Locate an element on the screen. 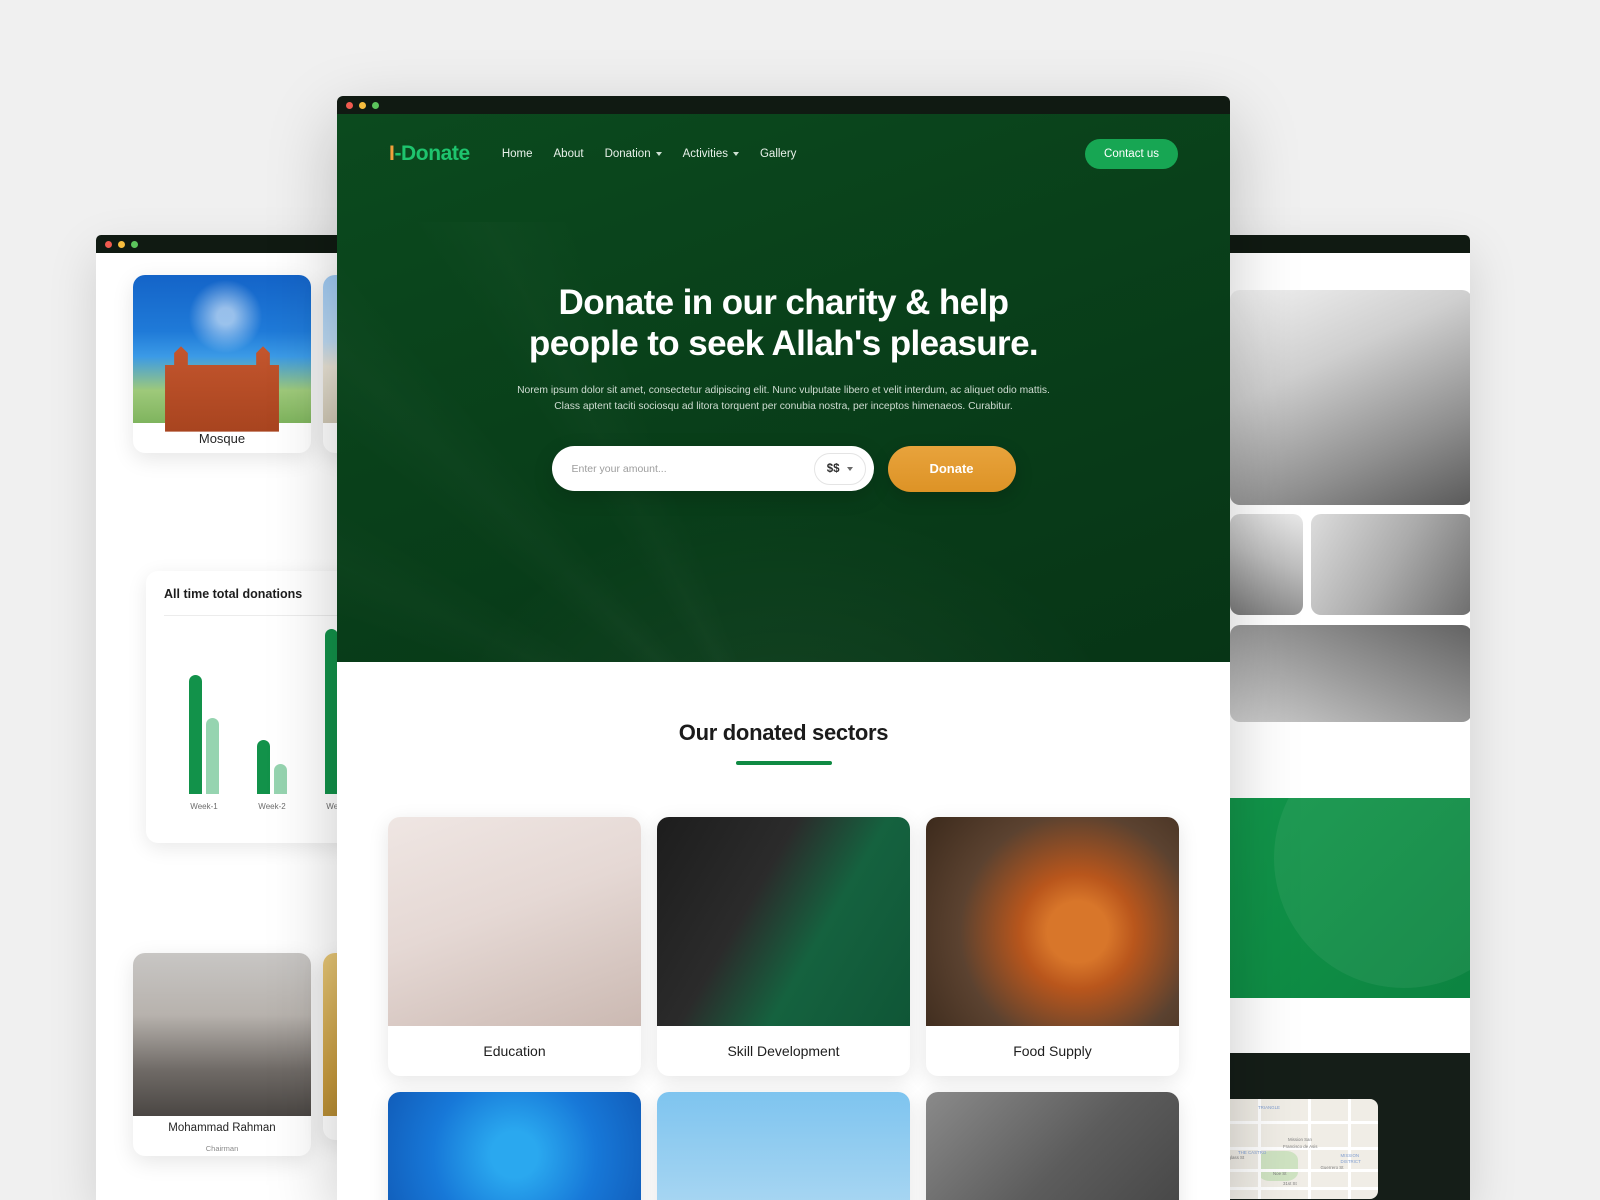 The height and width of the screenshot is (1200, 1600). currency-value: $$ is located at coordinates (833, 468).